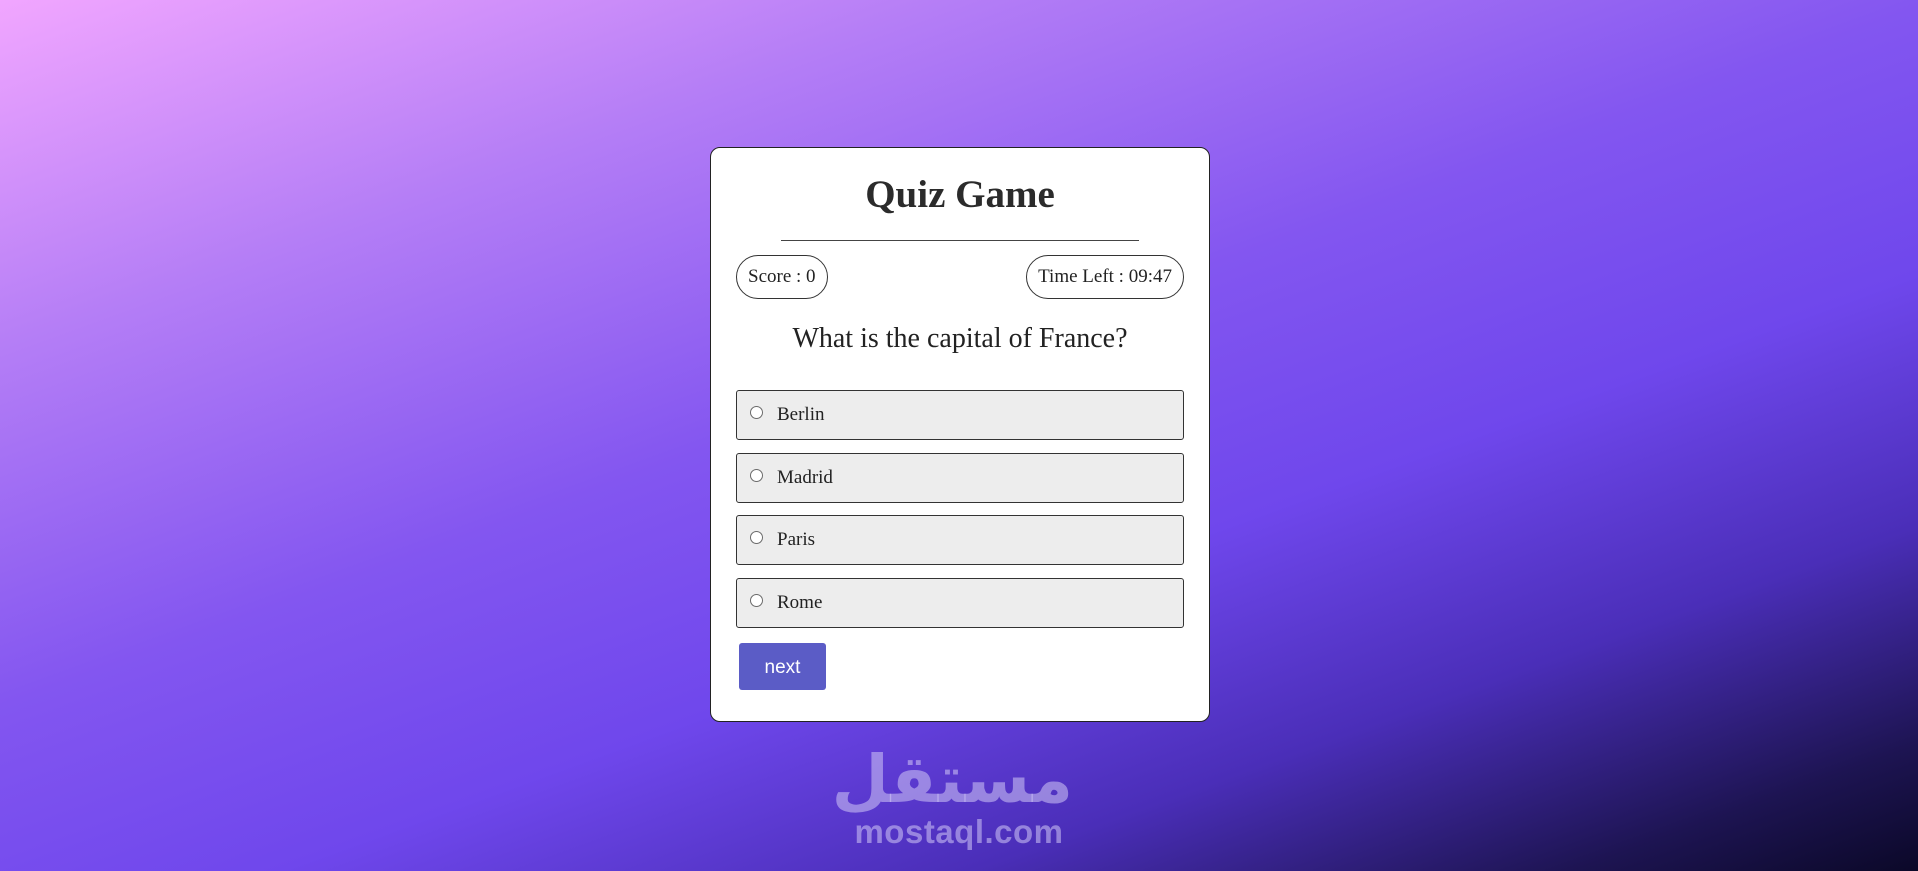 The width and height of the screenshot is (1918, 871). Describe the element at coordinates (801, 414) in the screenshot. I see `option-label: Berlin` at that location.